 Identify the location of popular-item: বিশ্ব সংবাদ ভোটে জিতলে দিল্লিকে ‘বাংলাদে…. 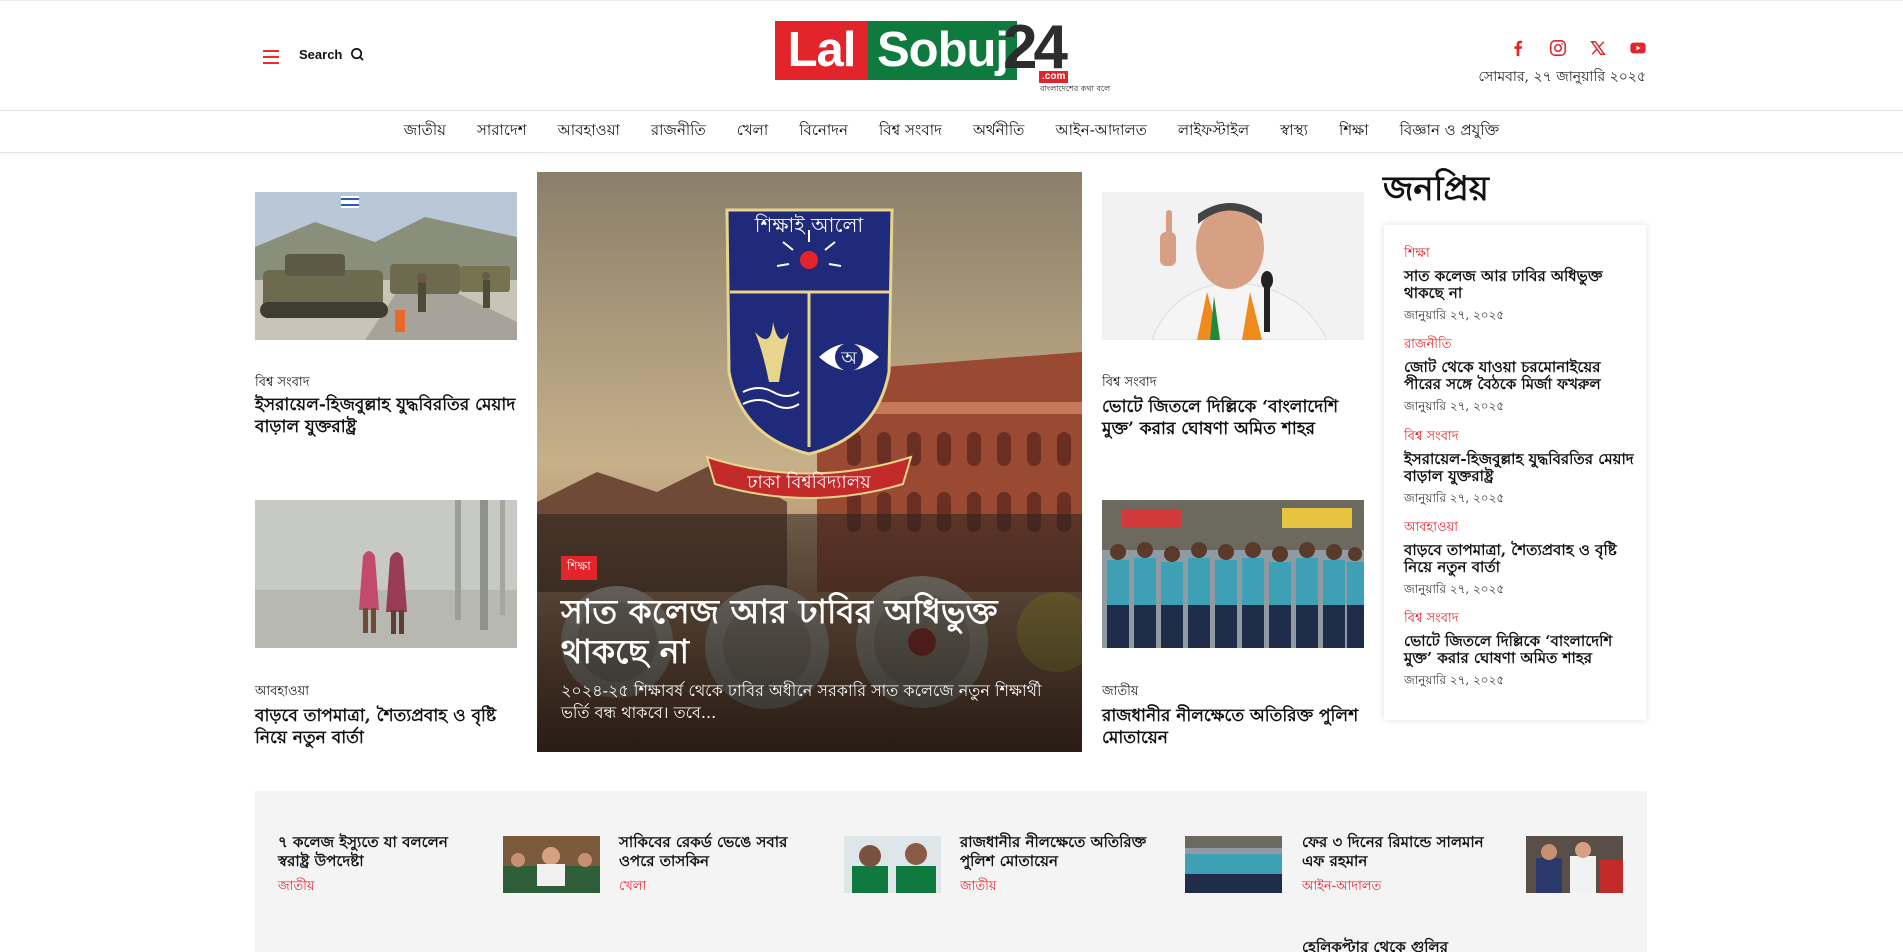
(1519, 650).